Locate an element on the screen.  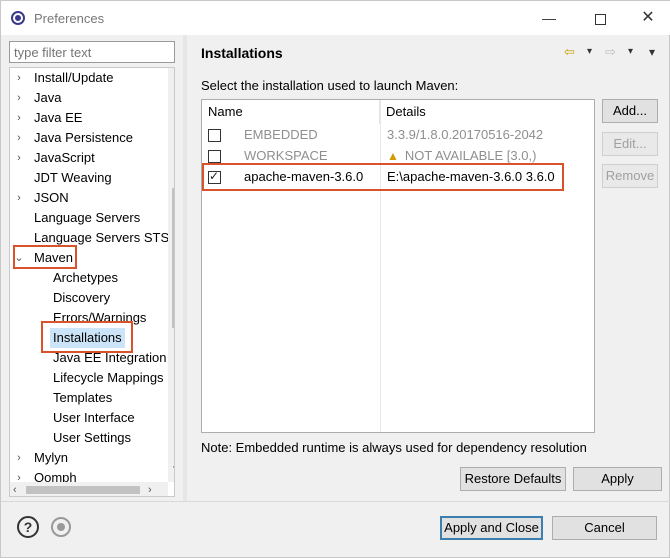
tree-item-label: User Settings is located at coordinates (92, 437).